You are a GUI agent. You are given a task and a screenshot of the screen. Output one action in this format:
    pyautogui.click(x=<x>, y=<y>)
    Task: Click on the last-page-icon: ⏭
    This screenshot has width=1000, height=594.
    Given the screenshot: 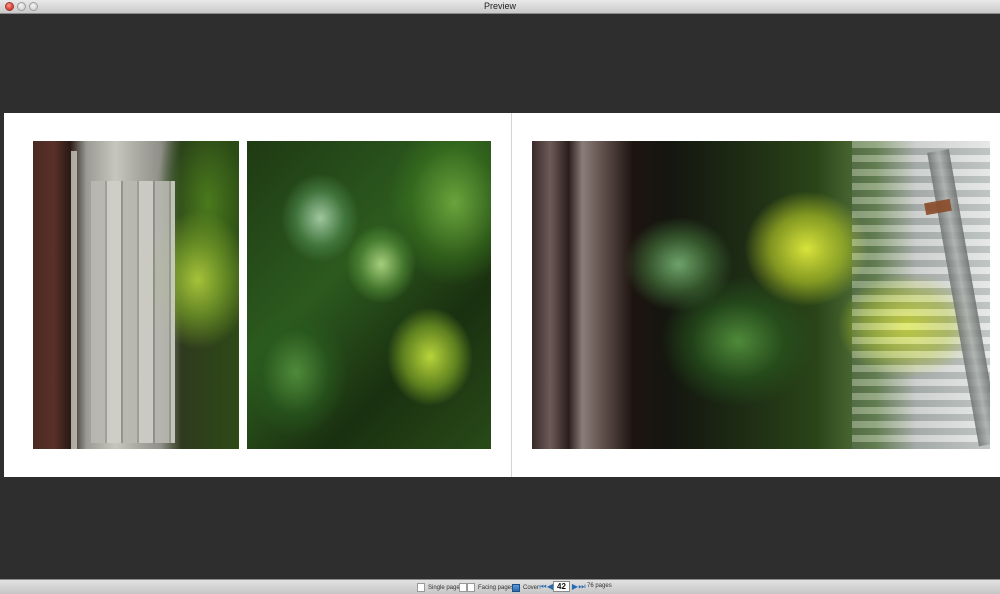 What is the action you would take?
    pyautogui.click(x=582, y=587)
    